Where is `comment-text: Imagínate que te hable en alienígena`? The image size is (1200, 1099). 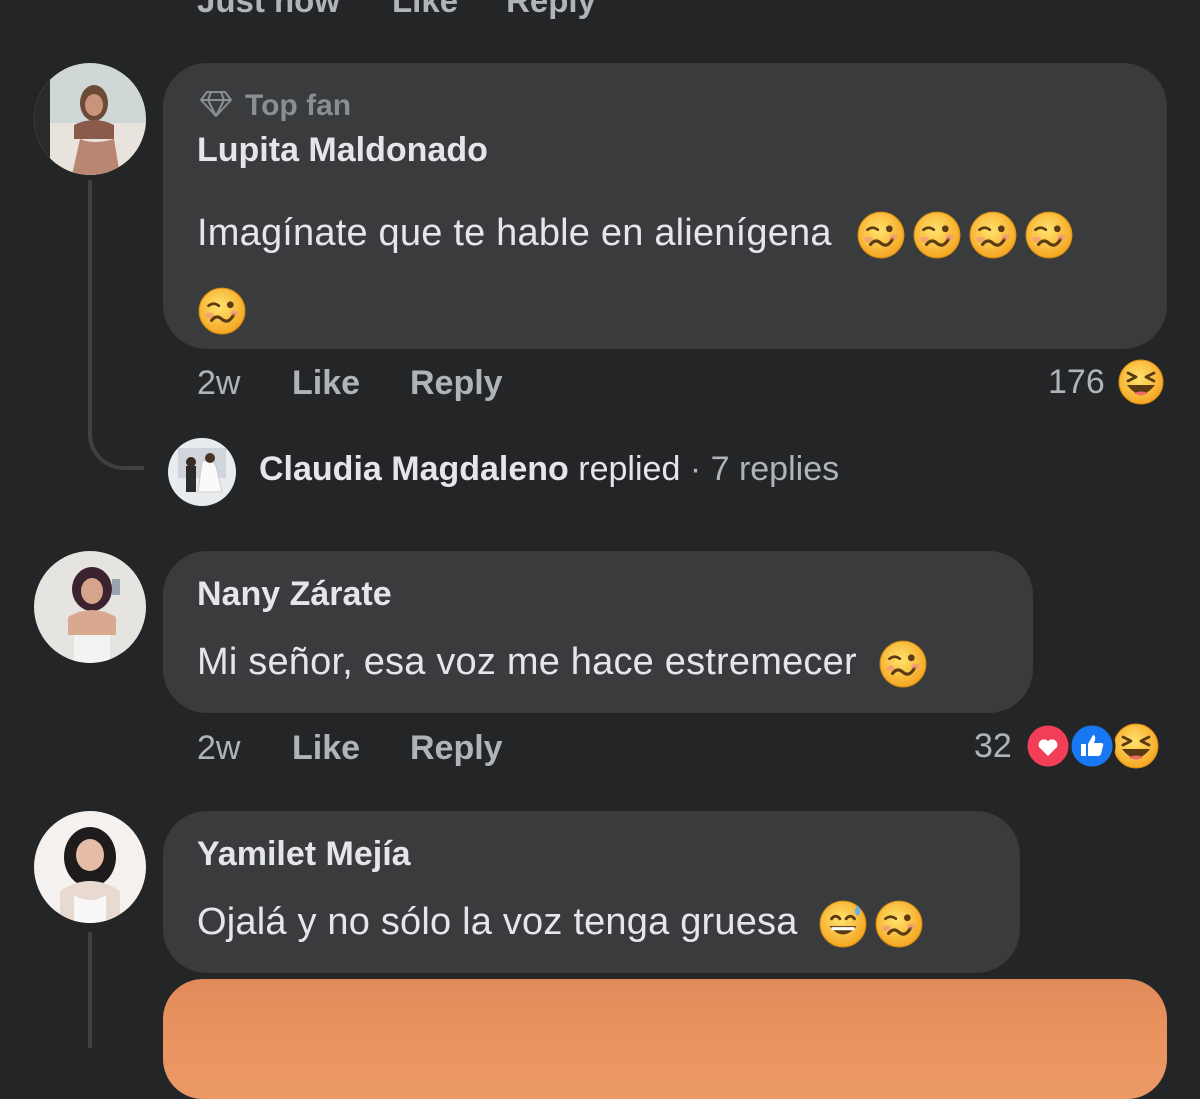
comment-text: Imagínate que te hable en alienígena is located at coordinates (514, 233).